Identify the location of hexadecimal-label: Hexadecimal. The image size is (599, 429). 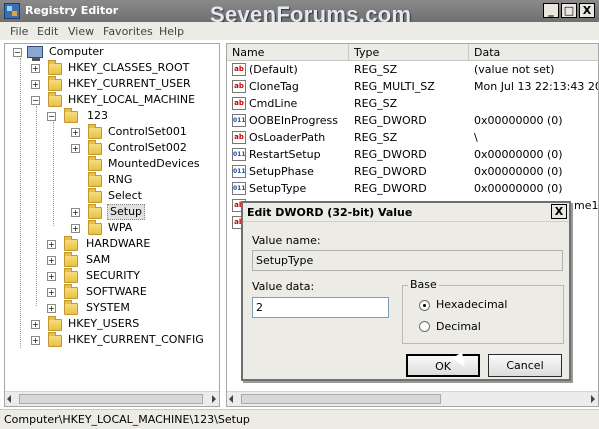
(471, 304).